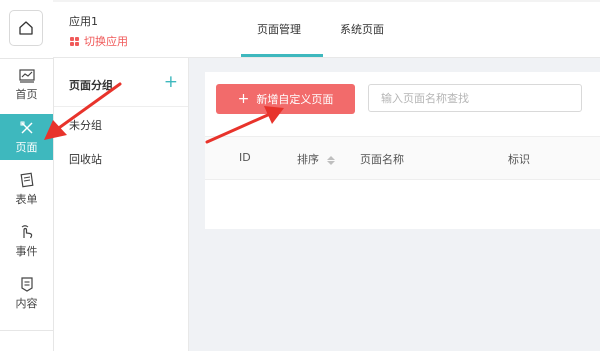  Describe the element at coordinates (26, 147) in the screenshot. I see `rail-item-label: 页面` at that location.